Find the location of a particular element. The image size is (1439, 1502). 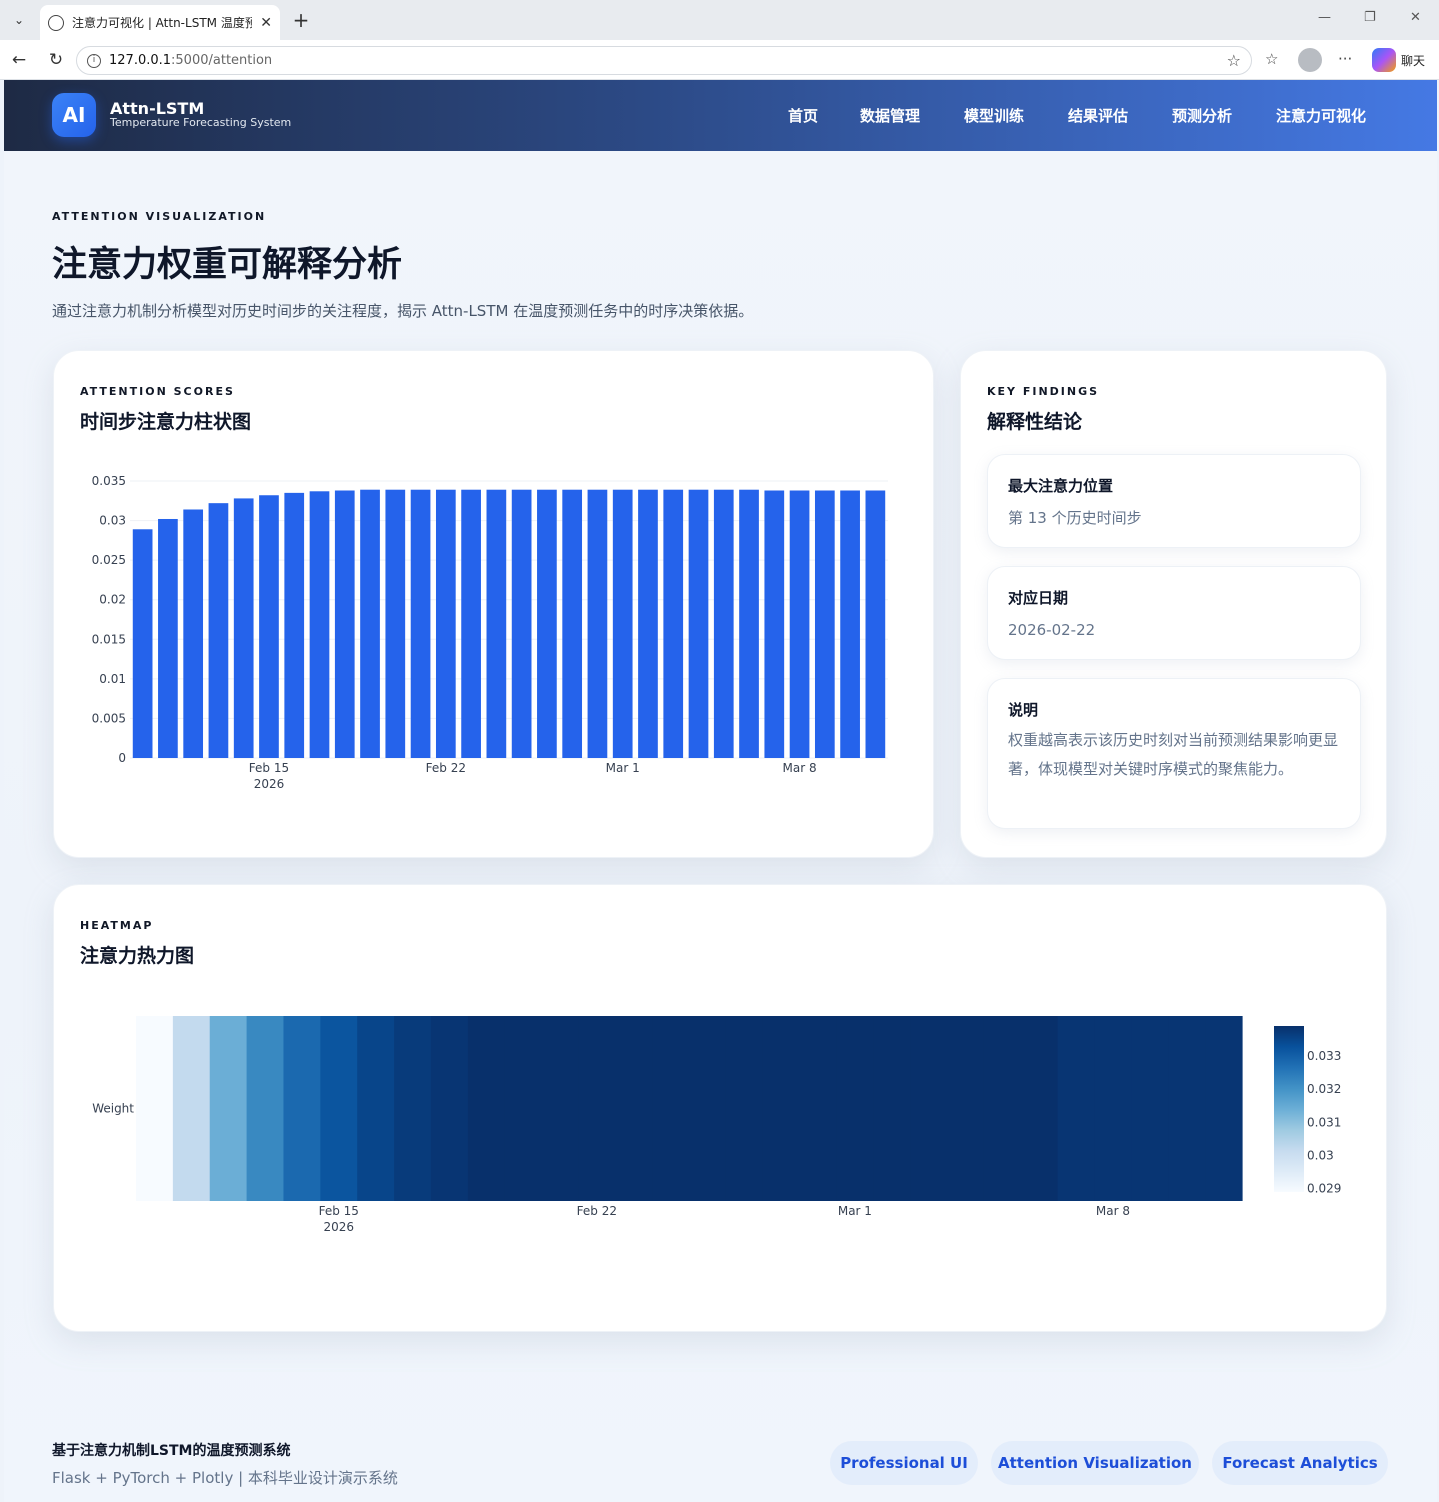

copilot-icon is located at coordinates (1384, 60).